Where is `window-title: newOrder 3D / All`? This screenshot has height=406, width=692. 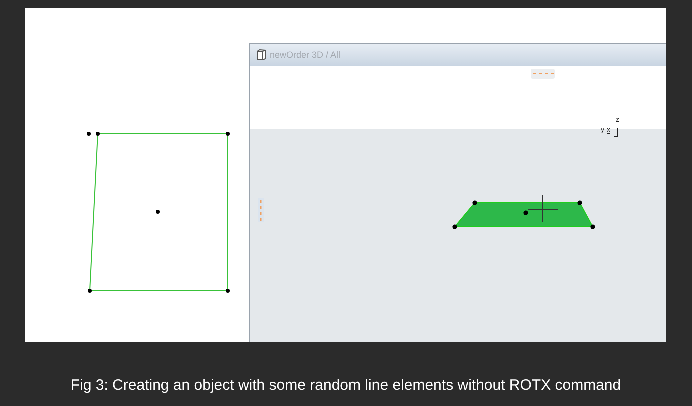 window-title: newOrder 3D / All is located at coordinates (305, 55).